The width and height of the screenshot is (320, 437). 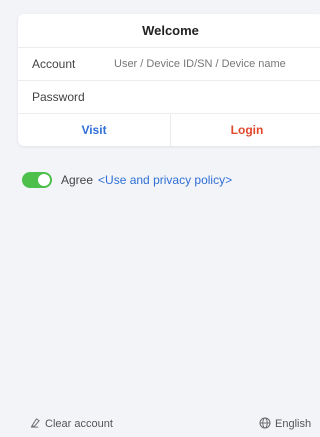 I want to click on clear-account-button: Clear account, so click(x=71, y=424).